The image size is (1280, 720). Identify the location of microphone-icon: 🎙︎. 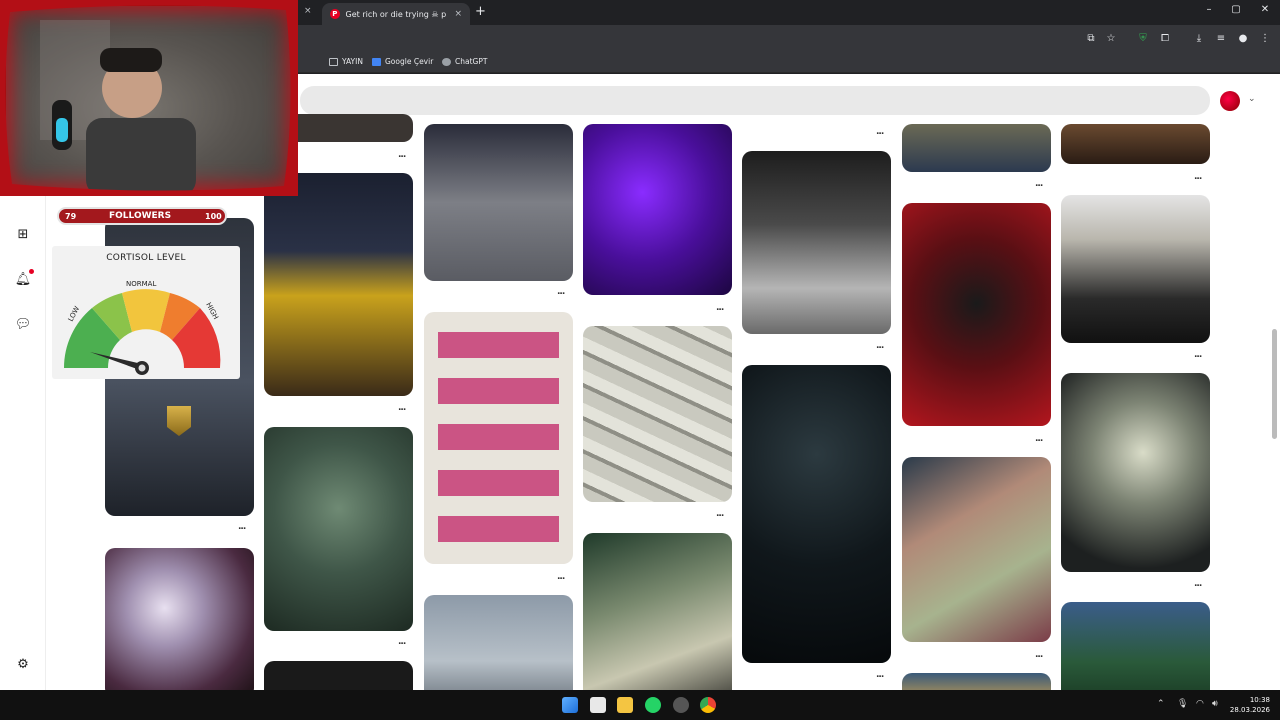
(1182, 704).